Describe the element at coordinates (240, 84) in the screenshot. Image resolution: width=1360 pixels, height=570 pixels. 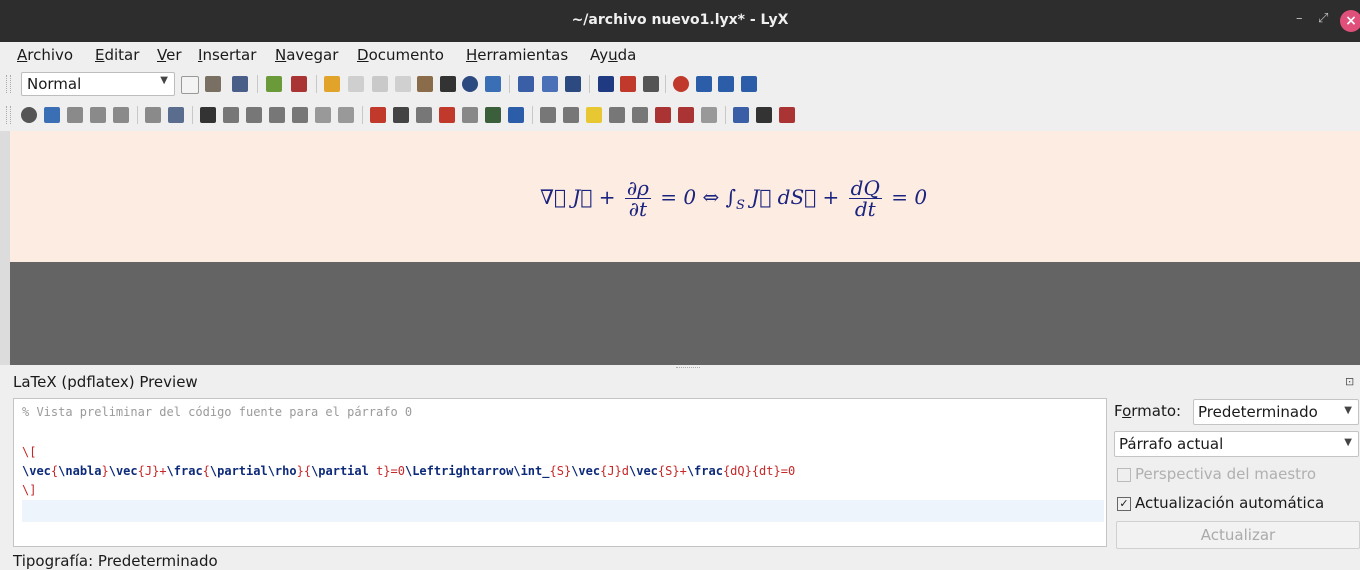
I see `save-icon` at that location.